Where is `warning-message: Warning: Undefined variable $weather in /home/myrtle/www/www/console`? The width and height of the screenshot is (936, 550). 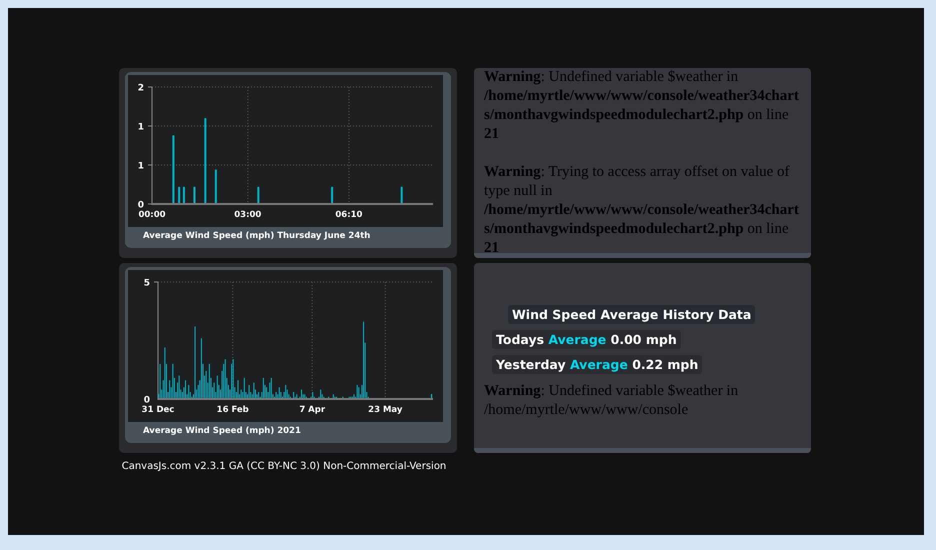 warning-message: Warning: Undefined variable $weather in /home/myrtle/www/www/console is located at coordinates (612, 401).